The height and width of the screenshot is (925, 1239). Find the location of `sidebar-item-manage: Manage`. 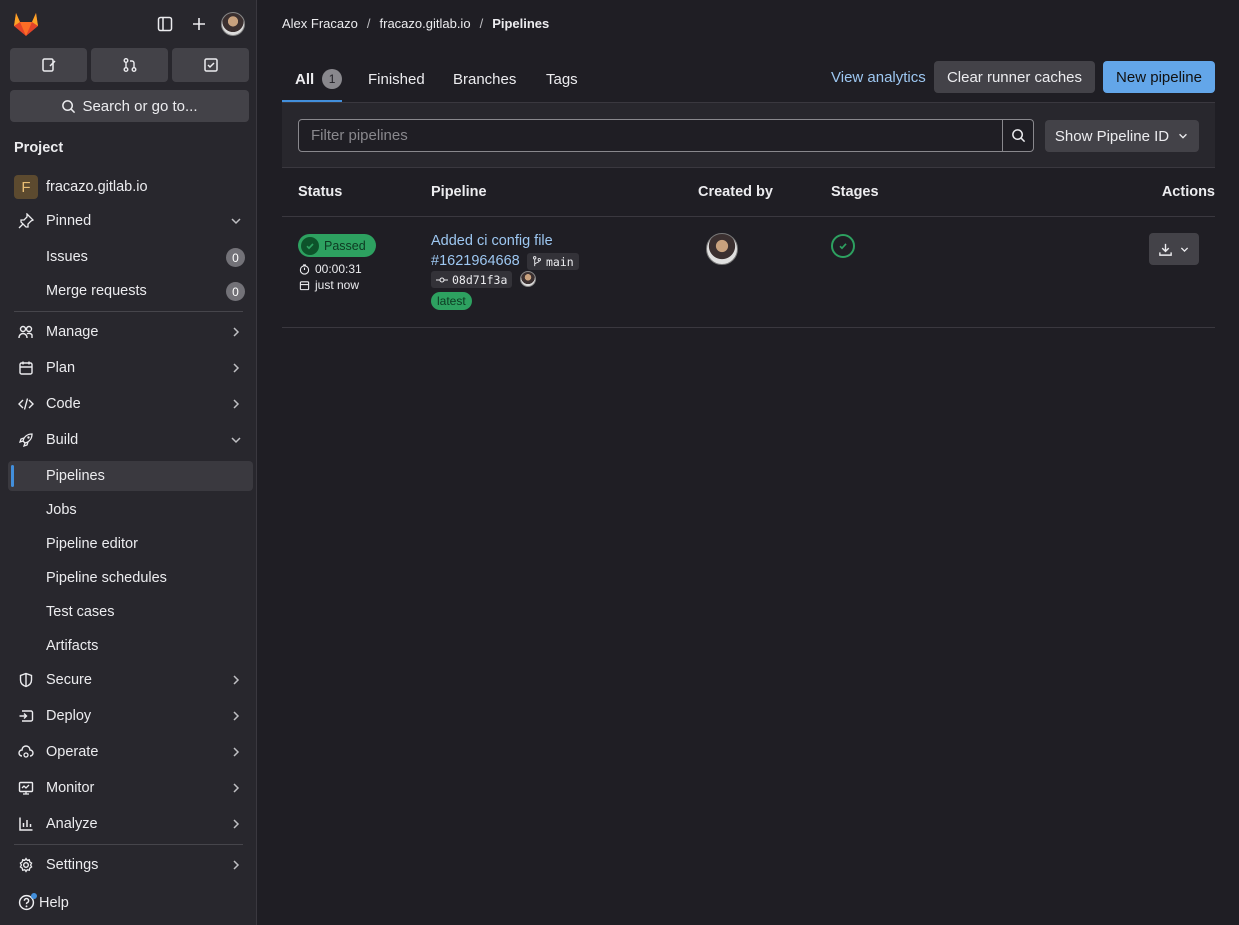

sidebar-item-manage: Manage is located at coordinates (130, 332).